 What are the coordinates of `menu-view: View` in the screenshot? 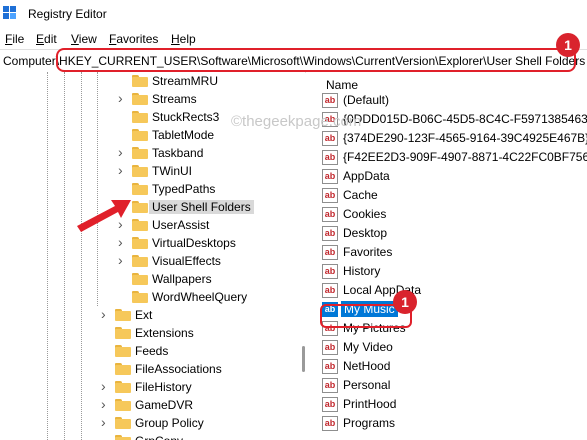 It's located at (84, 39).